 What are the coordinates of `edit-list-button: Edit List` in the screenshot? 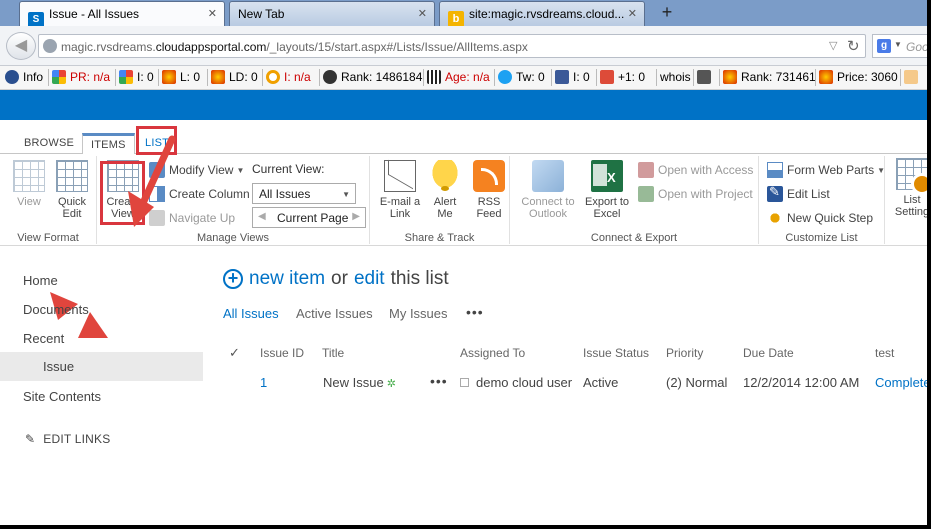 It's located at (798, 194).